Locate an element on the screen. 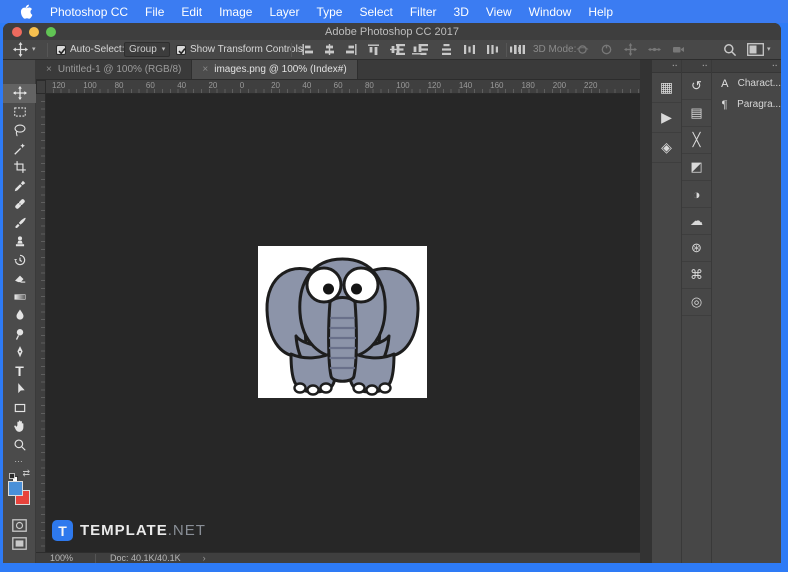  distribute-top-icon is located at coordinates (400, 50).